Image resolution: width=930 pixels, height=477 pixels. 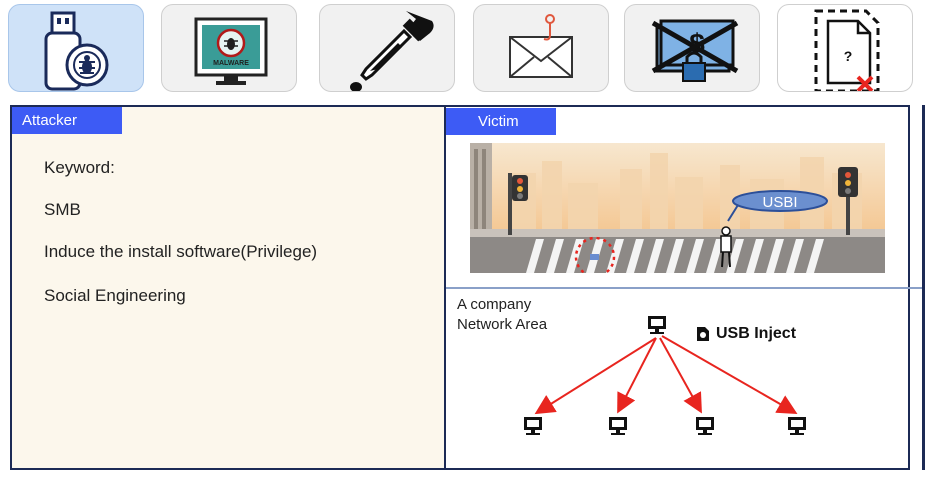 I want to click on unknown-file-caption: ?, so click(x=848, y=56).